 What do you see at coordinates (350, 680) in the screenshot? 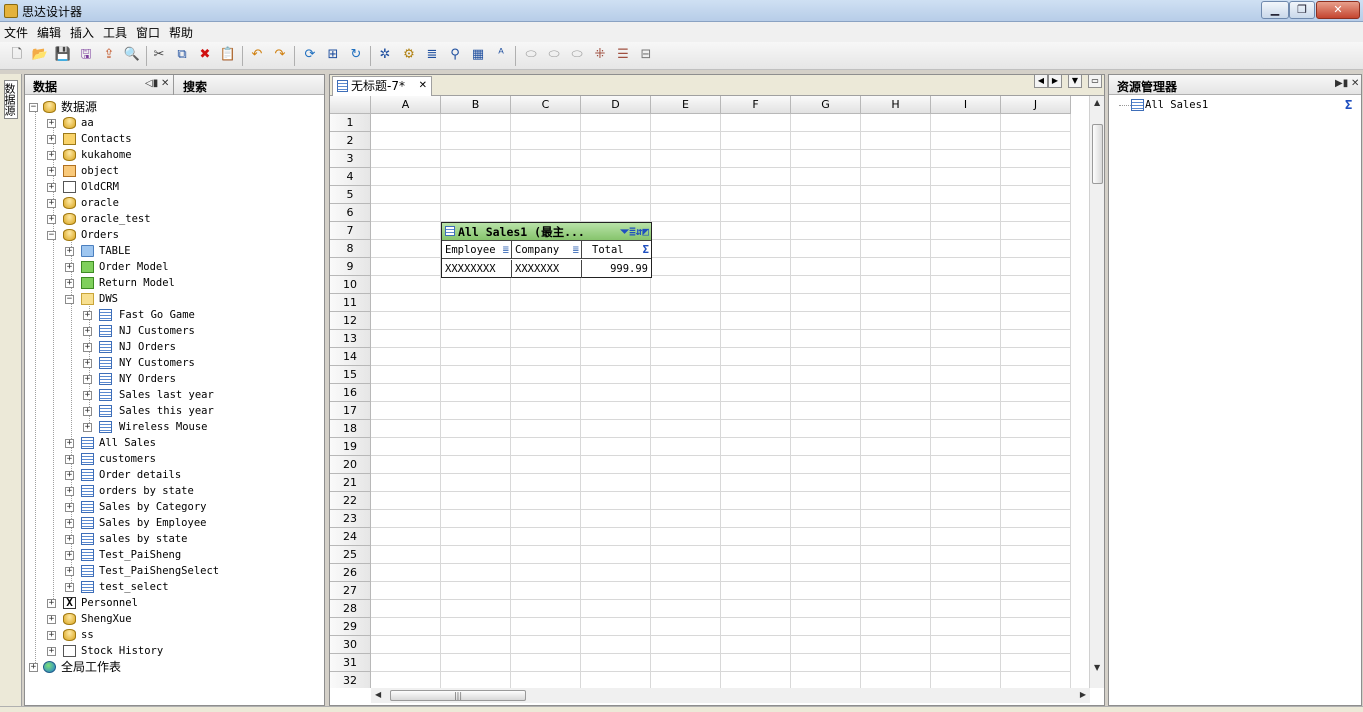
I see `row-header-32: 32` at bounding box center [350, 680].